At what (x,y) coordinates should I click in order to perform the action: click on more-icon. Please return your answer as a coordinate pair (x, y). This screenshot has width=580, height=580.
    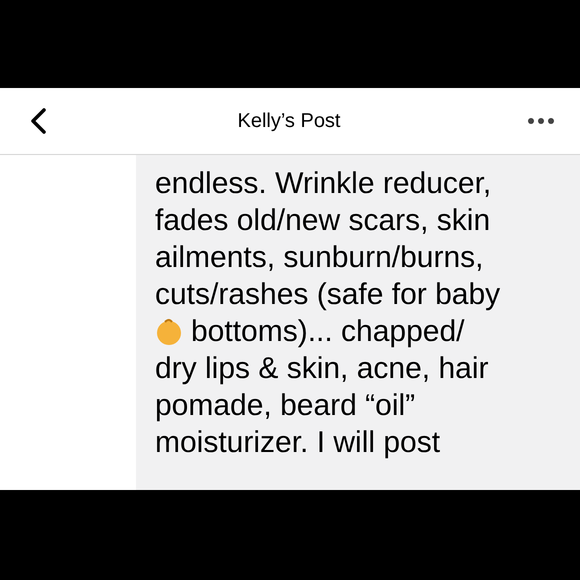
    Looking at the image, I should click on (541, 121).